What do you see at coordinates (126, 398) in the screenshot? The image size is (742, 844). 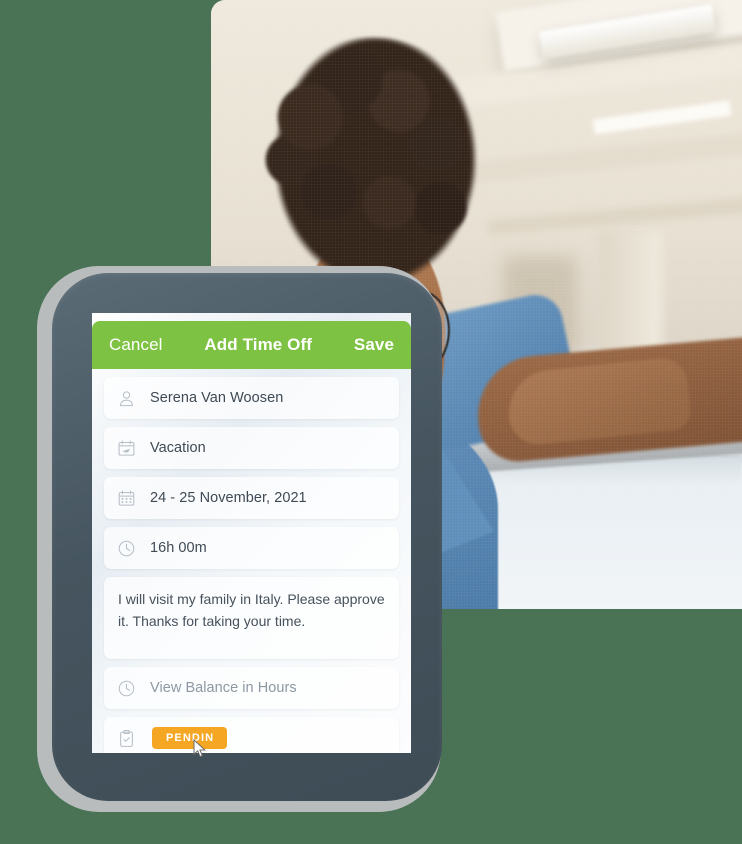 I see `person-icon` at bounding box center [126, 398].